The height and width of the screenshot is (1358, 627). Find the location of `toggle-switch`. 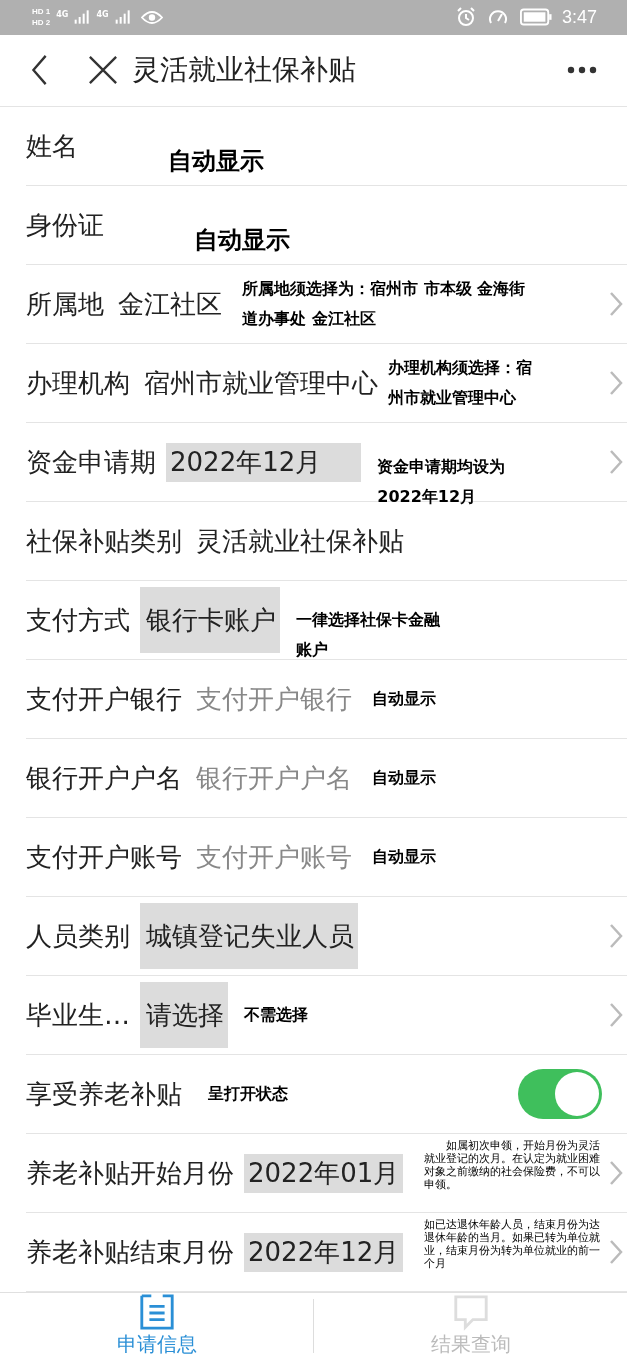

toggle-switch is located at coordinates (560, 1094).